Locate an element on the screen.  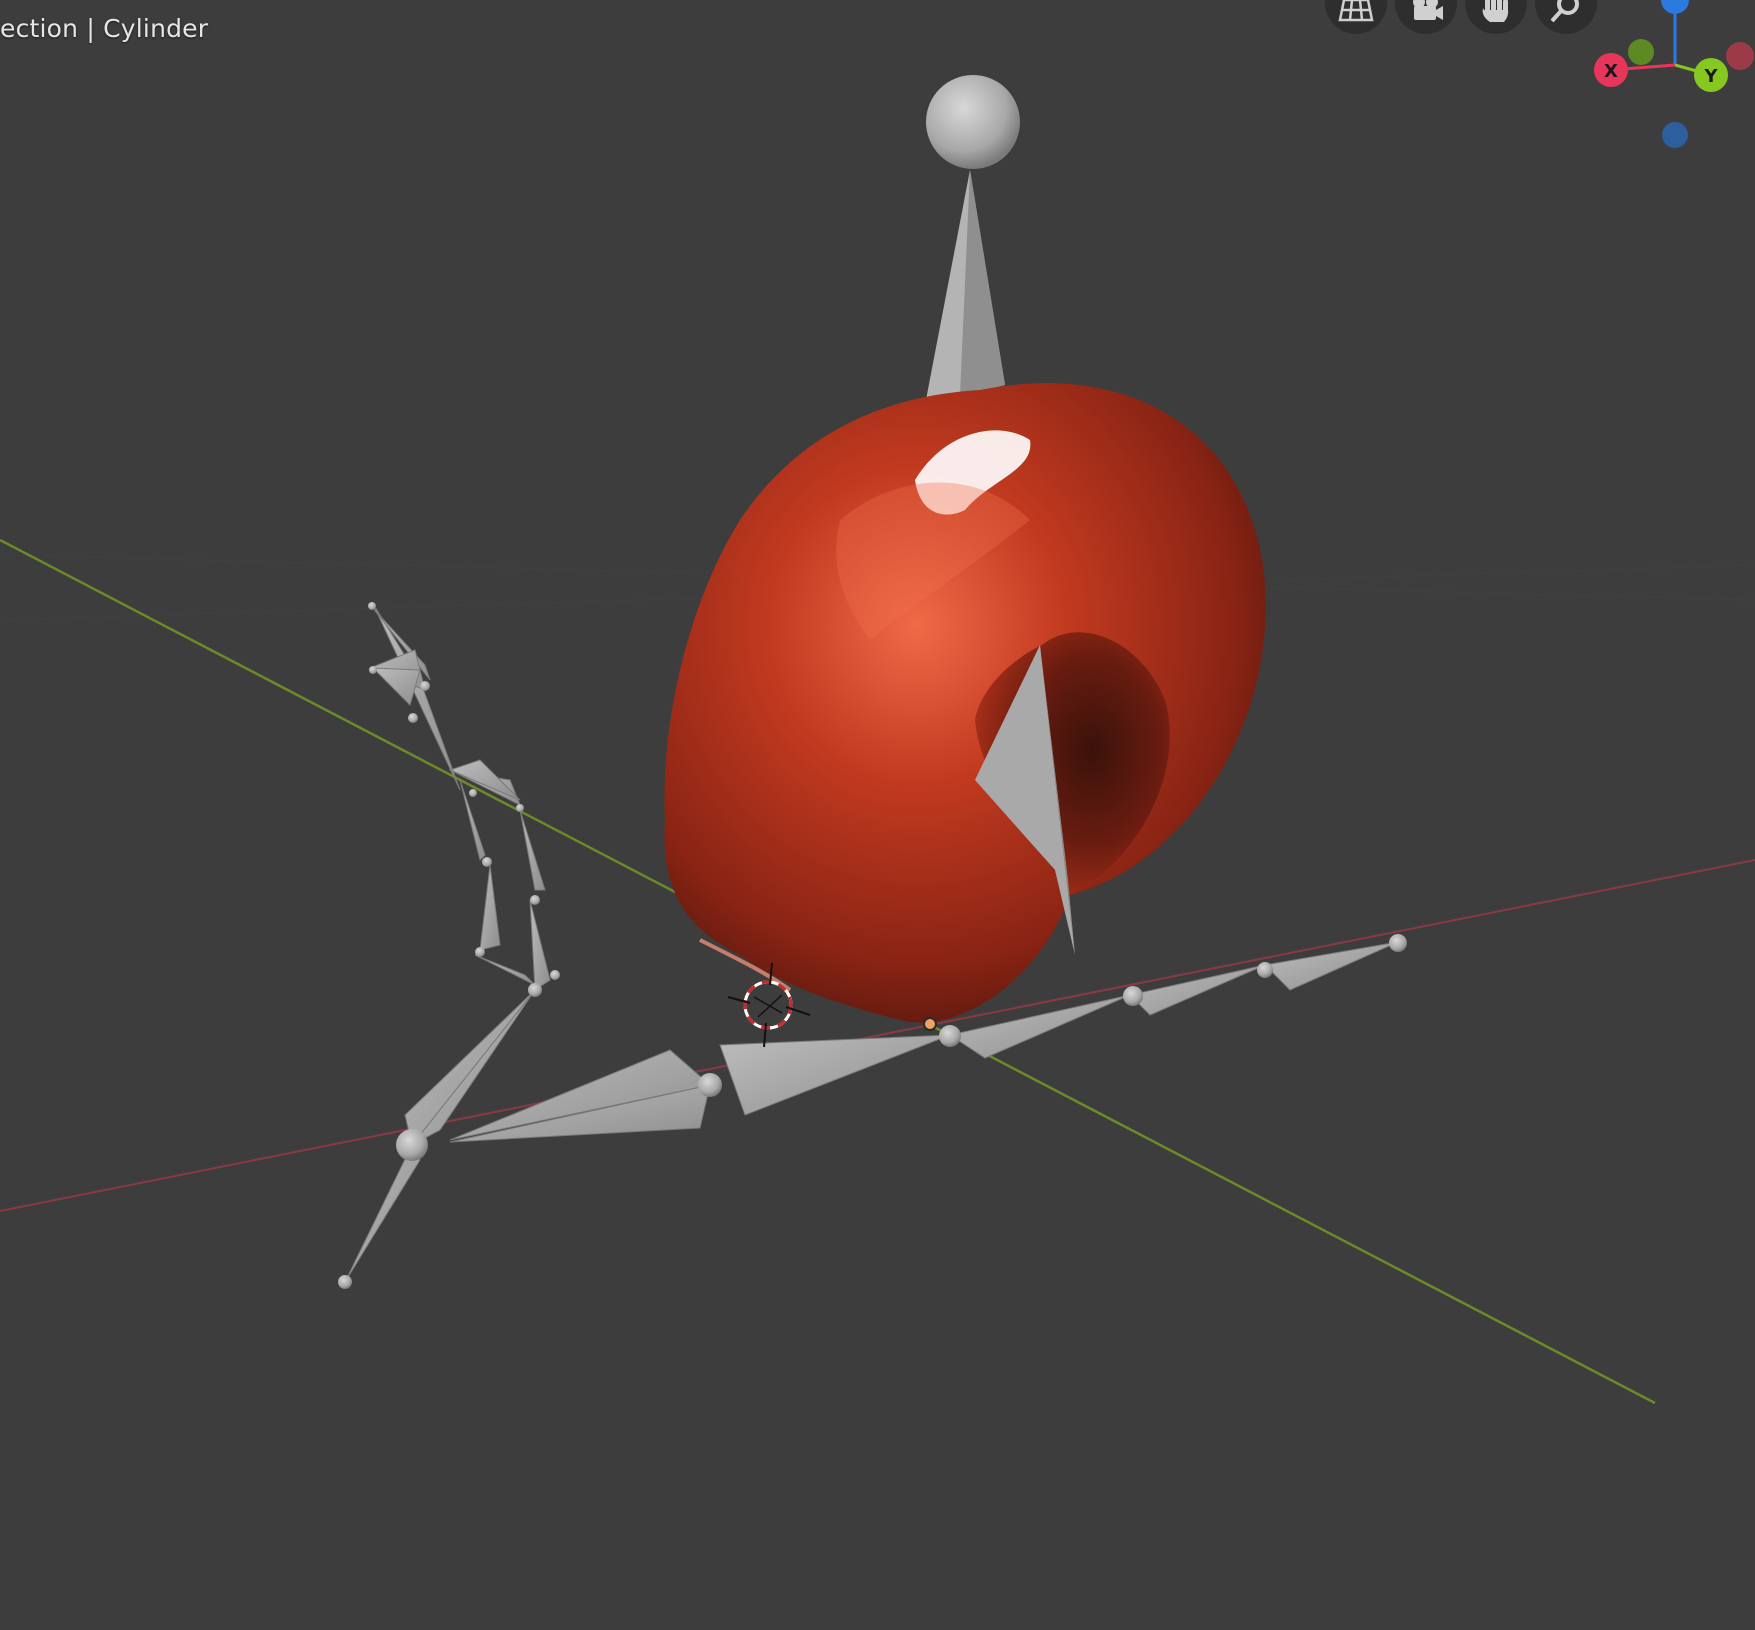
navigation-buttons is located at coordinates (1461, 17).